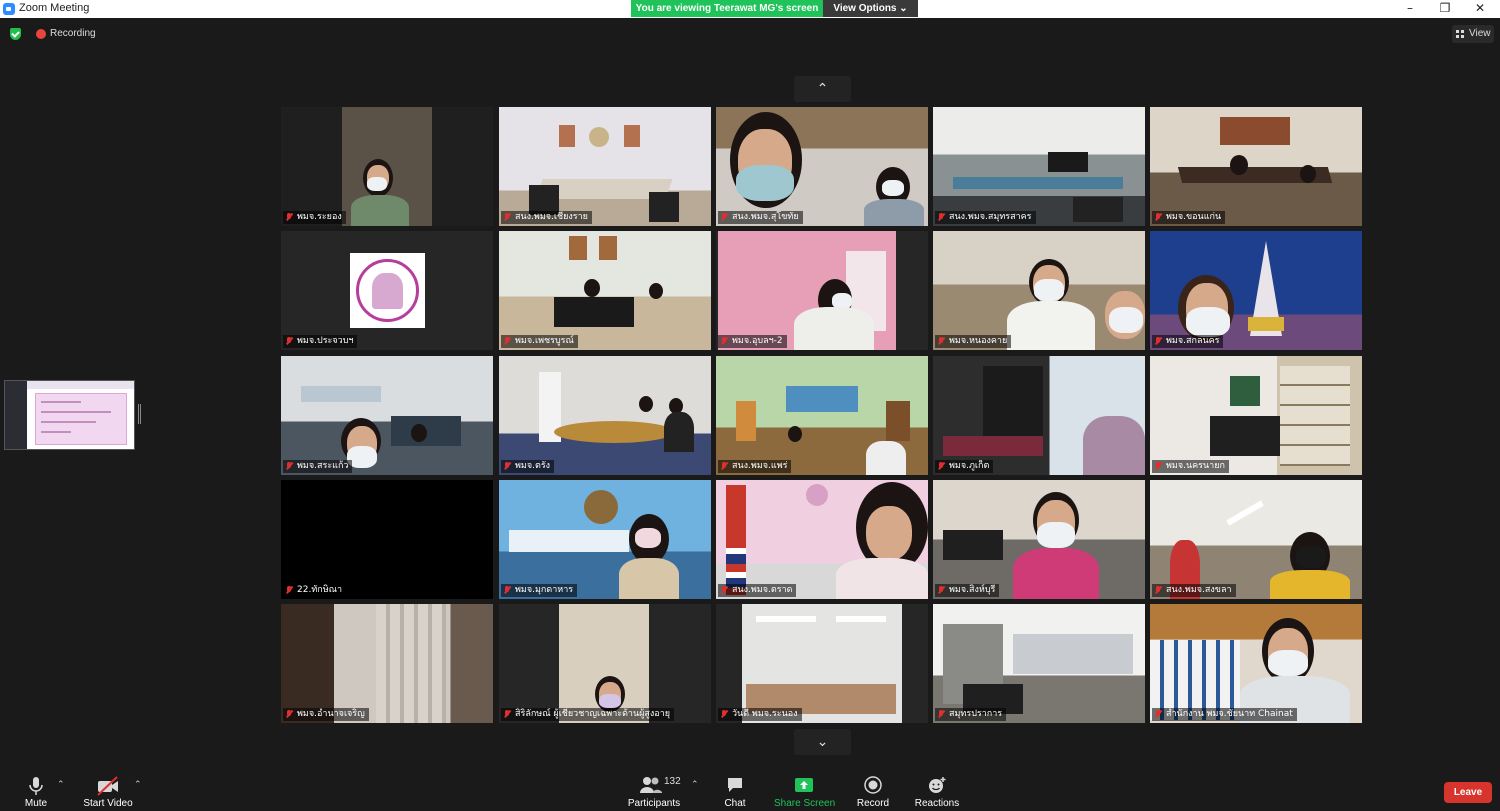  What do you see at coordinates (765, 714) in the screenshot?
I see `participant-name: วันดี พมจ.ระนอง` at bounding box center [765, 714].